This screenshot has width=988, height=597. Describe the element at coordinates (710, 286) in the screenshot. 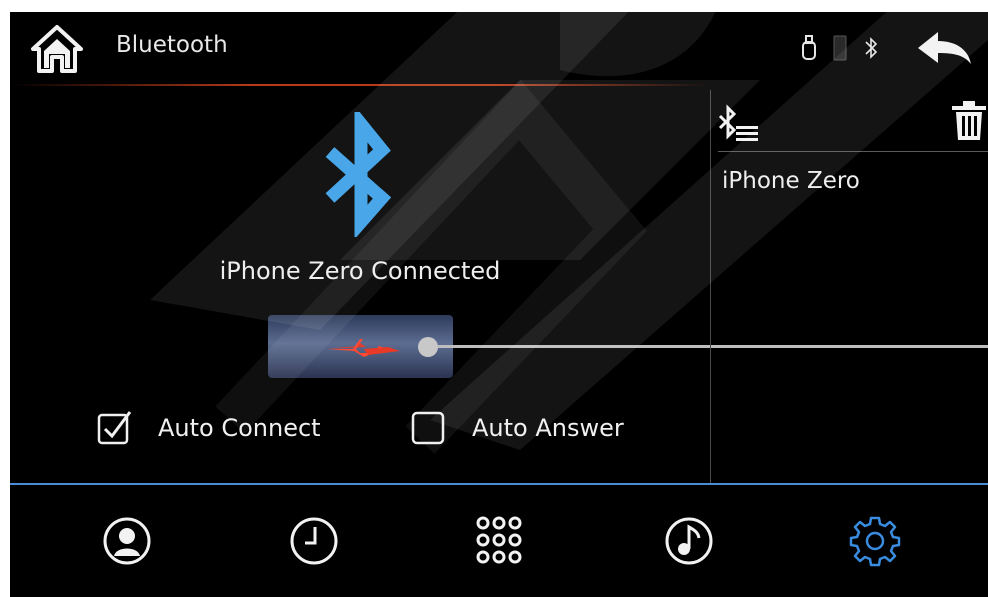

I see `panel-divider` at that location.